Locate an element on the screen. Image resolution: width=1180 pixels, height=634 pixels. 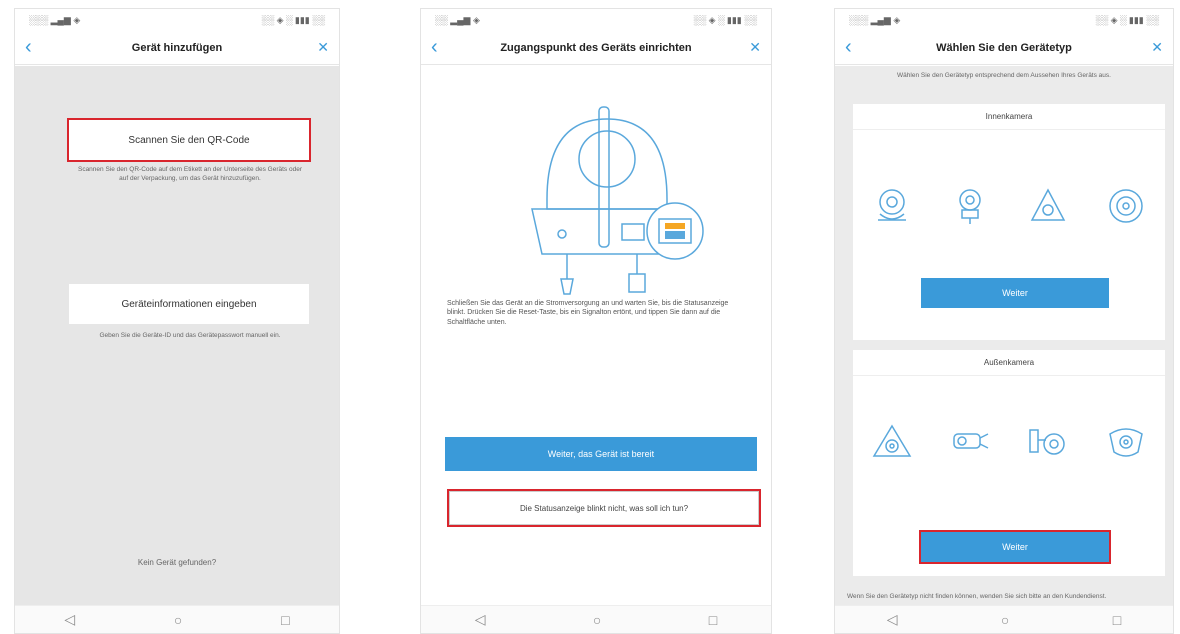
card-title: Innenkamera is located at coordinates (1009, 117).